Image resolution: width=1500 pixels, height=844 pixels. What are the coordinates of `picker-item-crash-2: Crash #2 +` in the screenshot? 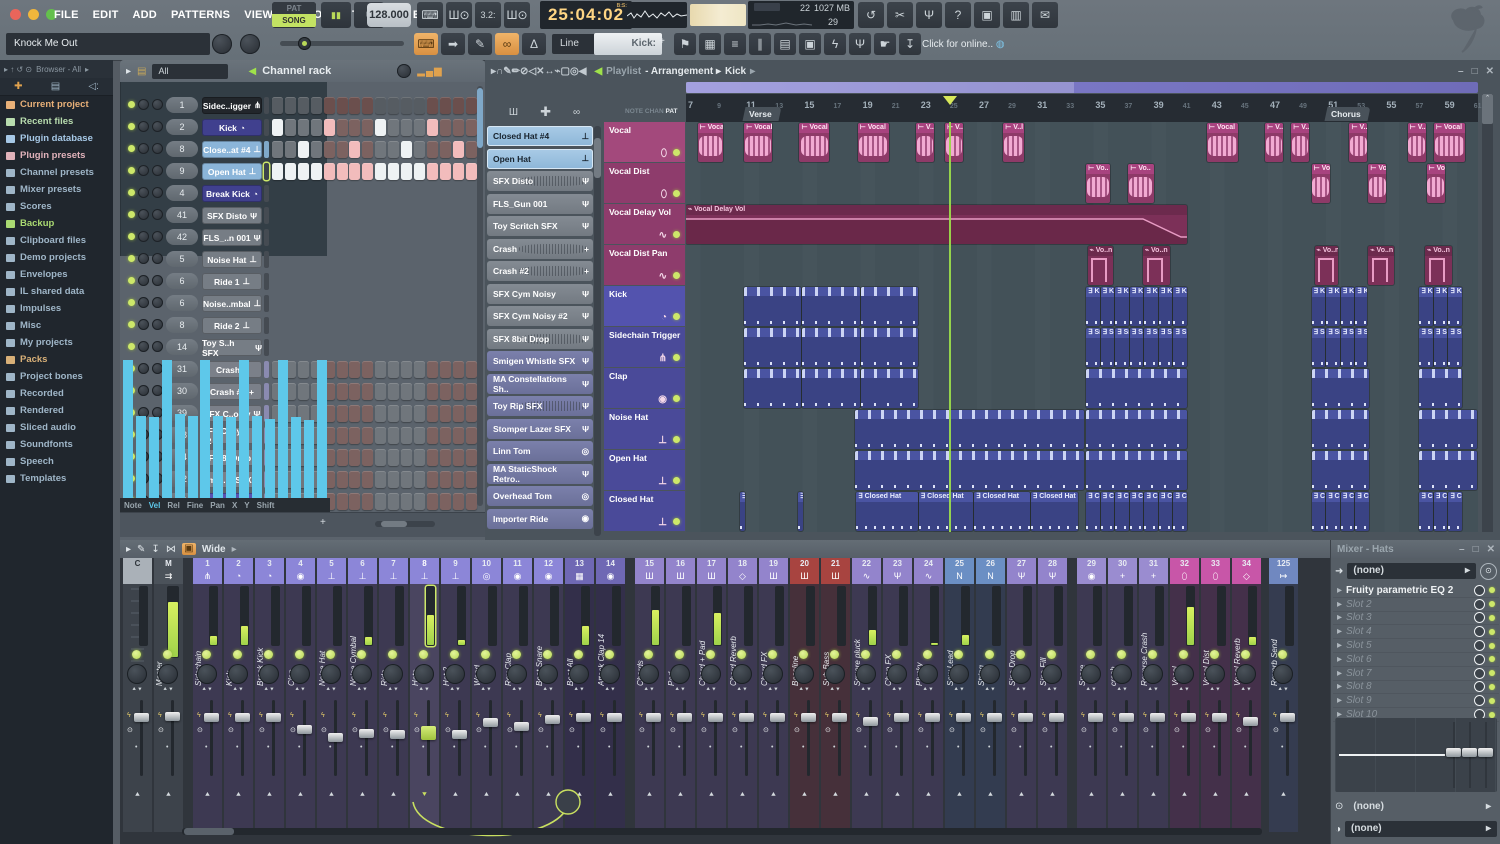 It's located at (540, 271).